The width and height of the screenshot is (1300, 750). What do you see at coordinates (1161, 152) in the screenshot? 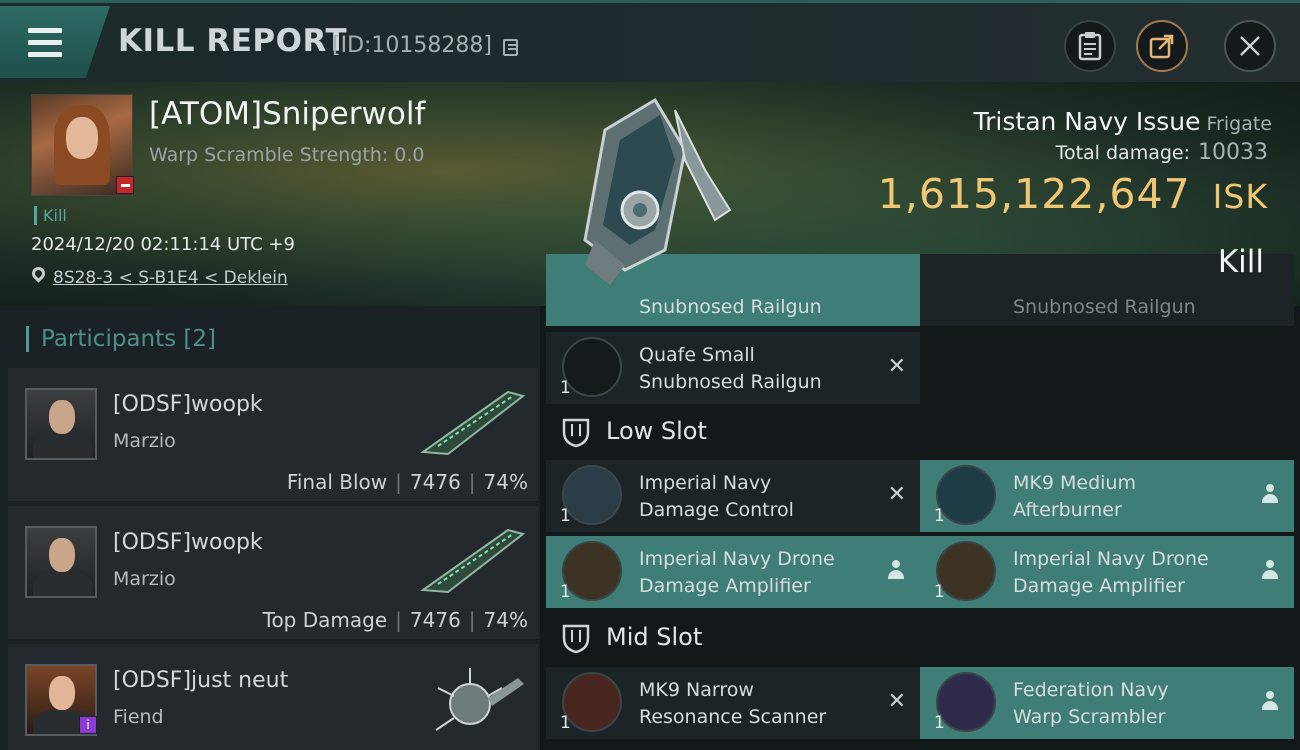
I see `total-damage: Total damage: 10033` at bounding box center [1161, 152].